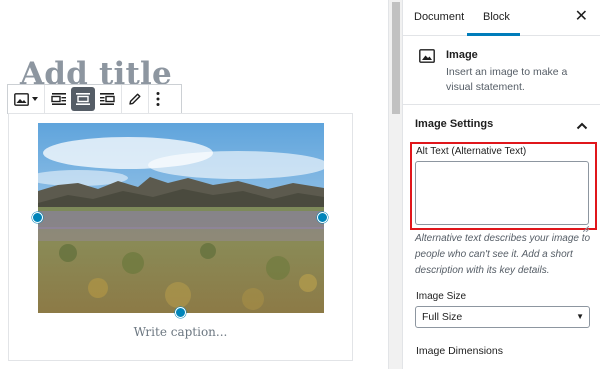 The image size is (600, 369). What do you see at coordinates (37, 217) in the screenshot?
I see `resize-handle-left` at bounding box center [37, 217].